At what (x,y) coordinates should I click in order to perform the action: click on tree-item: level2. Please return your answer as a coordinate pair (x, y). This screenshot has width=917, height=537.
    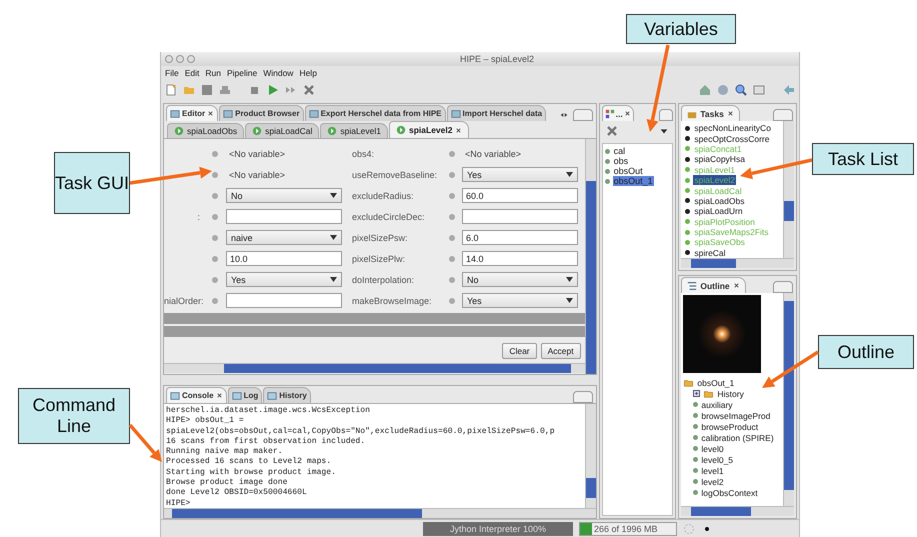
    Looking at the image, I should click on (712, 481).